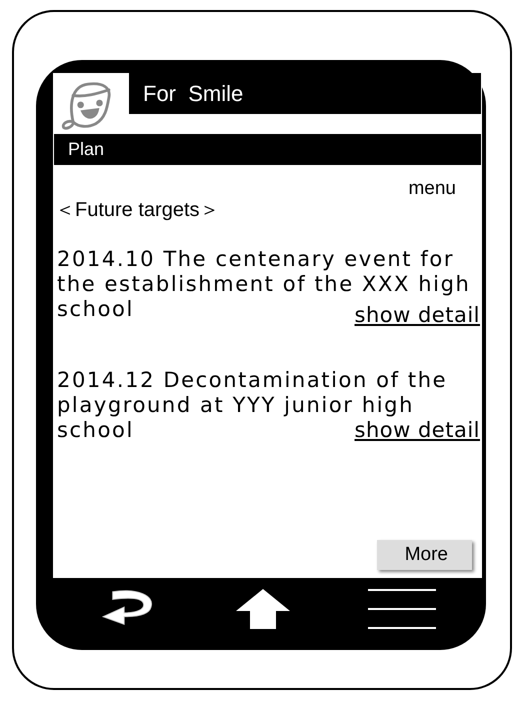 This screenshot has height=702, width=519. I want to click on up-arrow-icon, so click(263, 609).